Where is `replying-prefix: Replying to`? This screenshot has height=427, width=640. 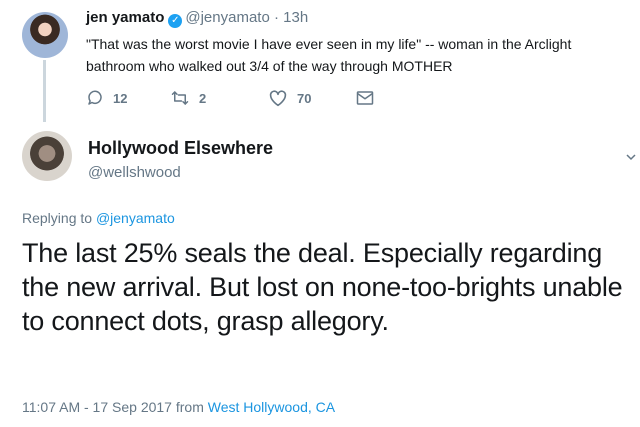
replying-prefix: Replying to is located at coordinates (57, 218).